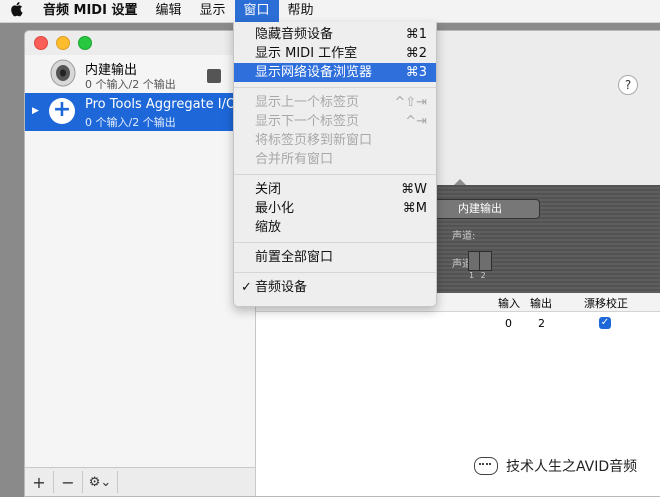 The height and width of the screenshot is (497, 660). What do you see at coordinates (541, 323) in the screenshot?
I see `row-outputs: 2` at bounding box center [541, 323].